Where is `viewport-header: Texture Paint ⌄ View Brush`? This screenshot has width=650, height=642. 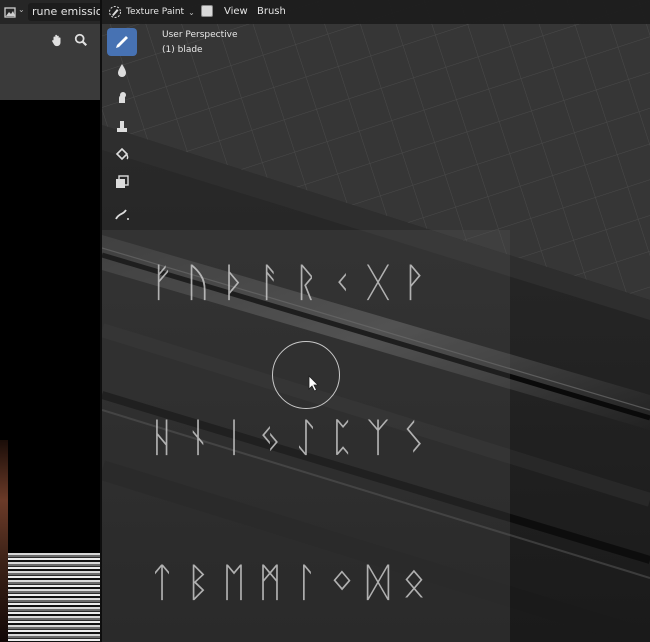 viewport-header: Texture Paint ⌄ View Brush is located at coordinates (376, 12).